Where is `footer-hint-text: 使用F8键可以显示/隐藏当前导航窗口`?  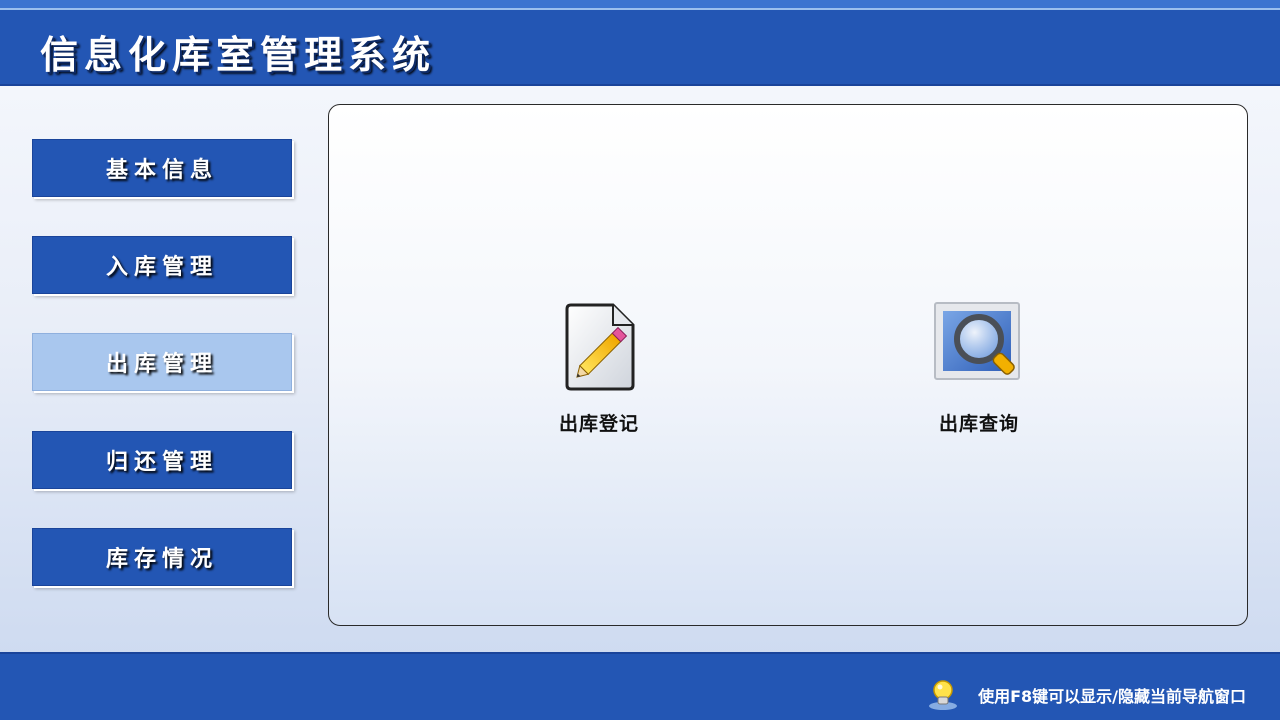
footer-hint-text: 使用F8键可以显示/隐藏当前导航窗口 is located at coordinates (1112, 696).